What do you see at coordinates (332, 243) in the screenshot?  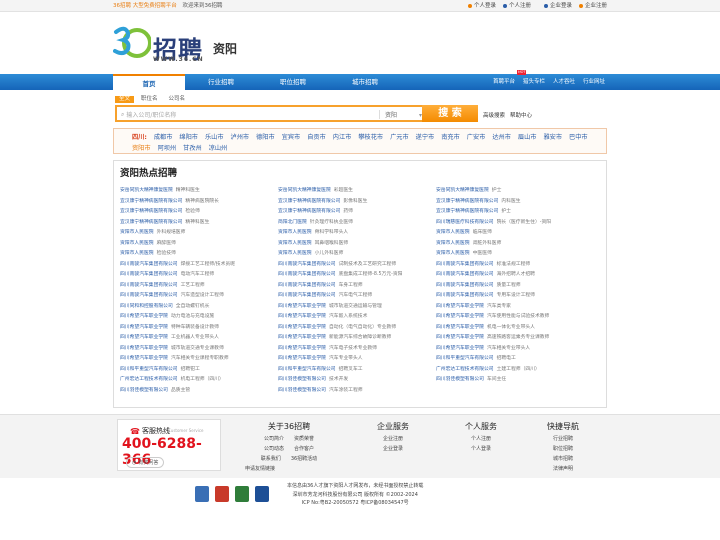 I see `hot-job-title: 耳鼻咽喉科医师` at bounding box center [332, 243].